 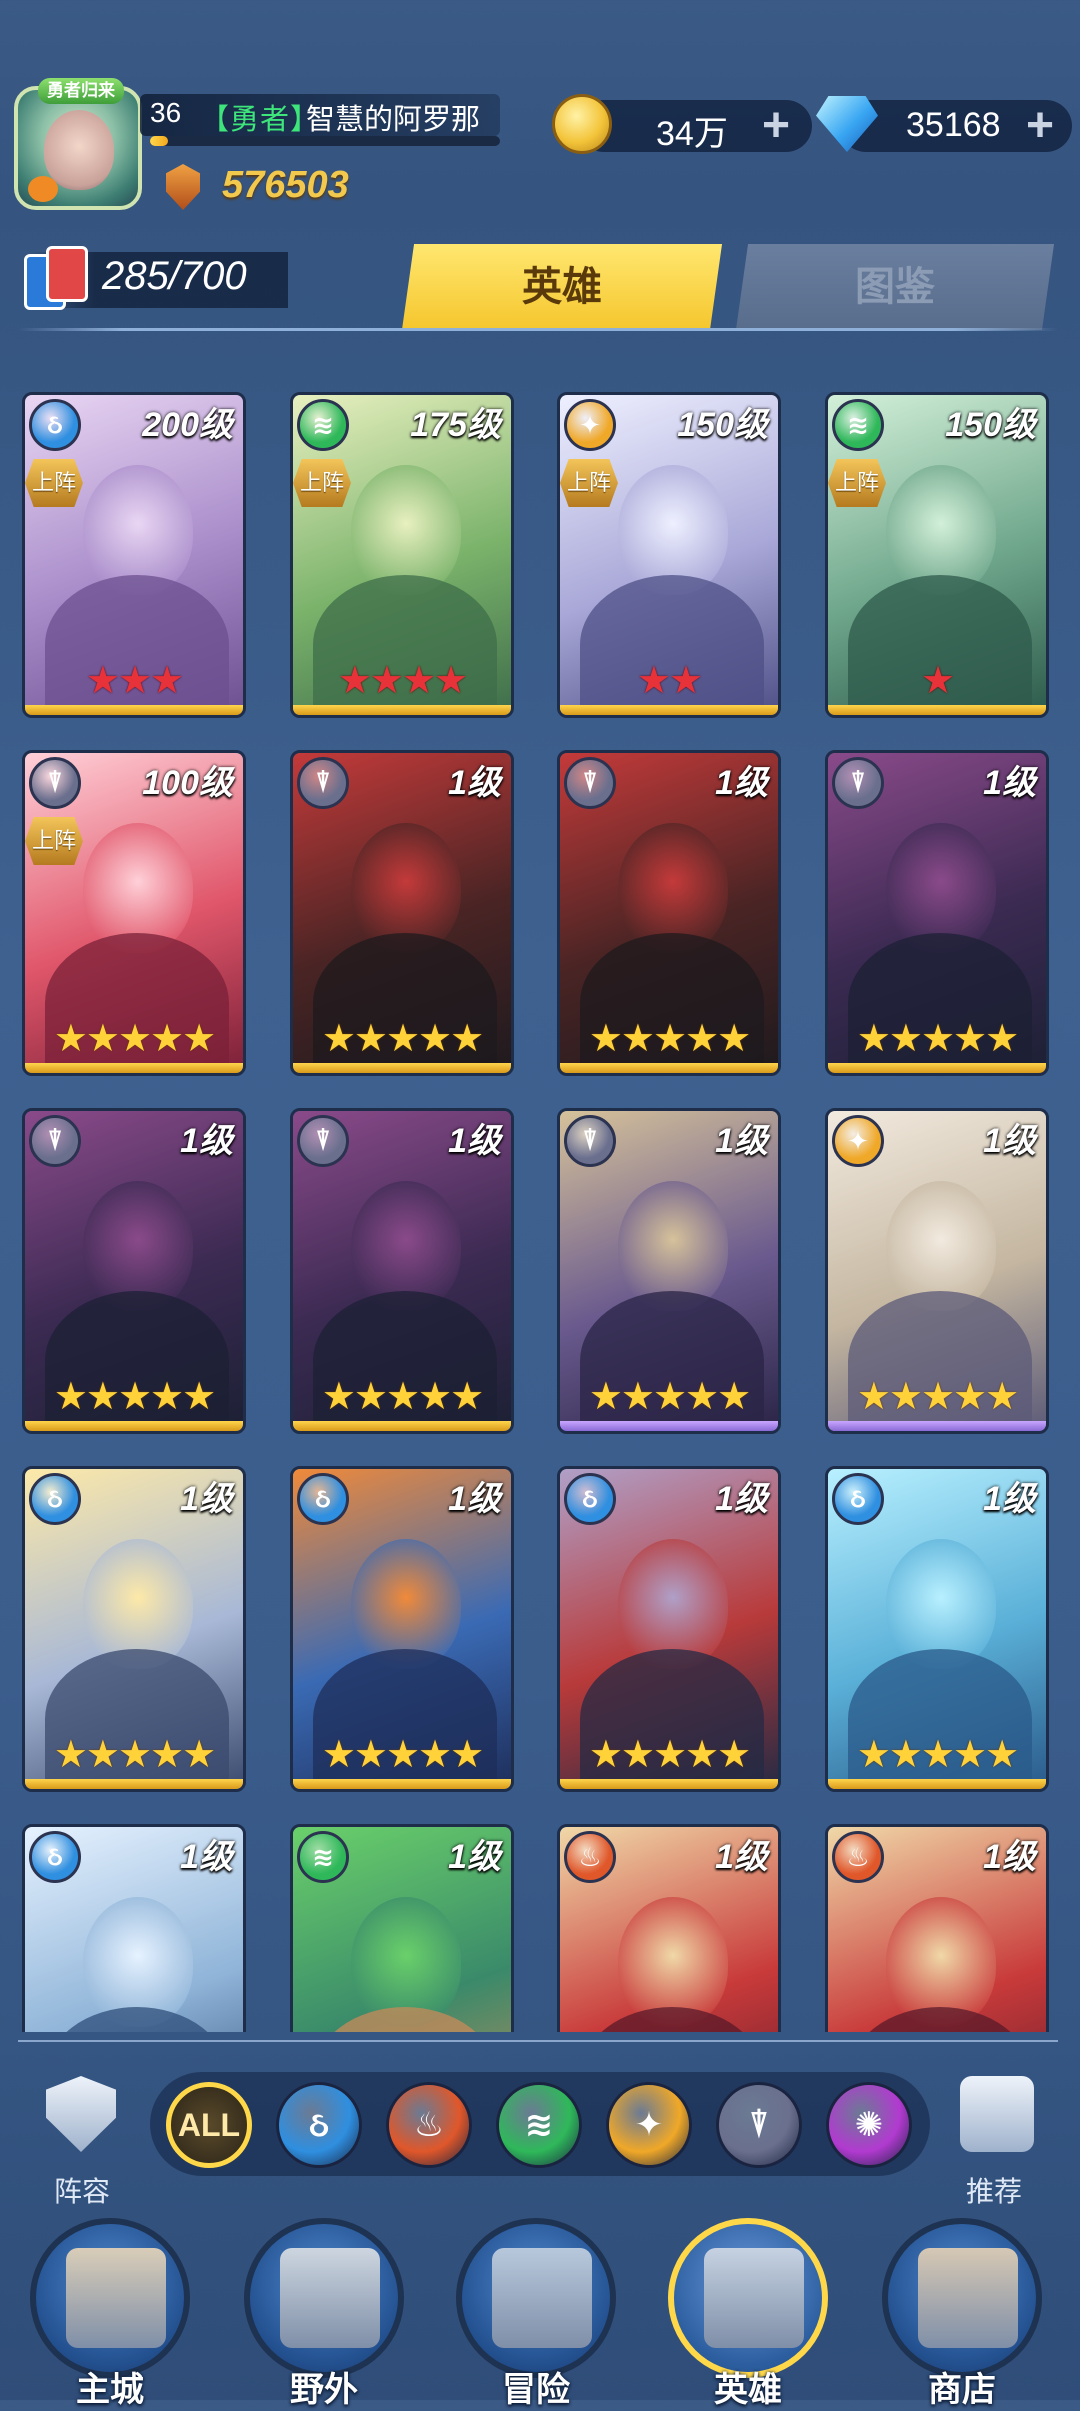 What do you see at coordinates (110, 2390) in the screenshot?
I see `nav-label: 主城` at bounding box center [110, 2390].